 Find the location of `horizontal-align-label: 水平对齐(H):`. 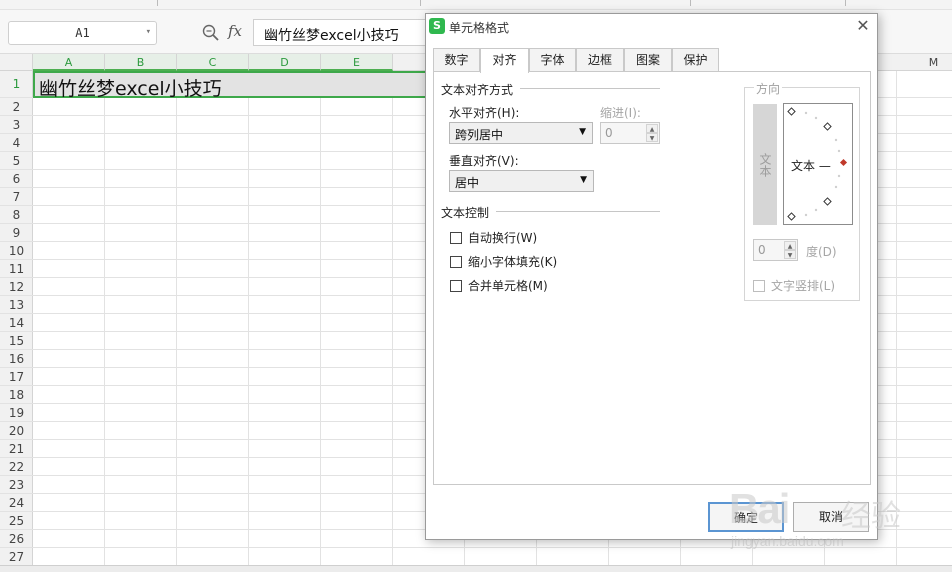

horizontal-align-label: 水平对齐(H): is located at coordinates (484, 113).